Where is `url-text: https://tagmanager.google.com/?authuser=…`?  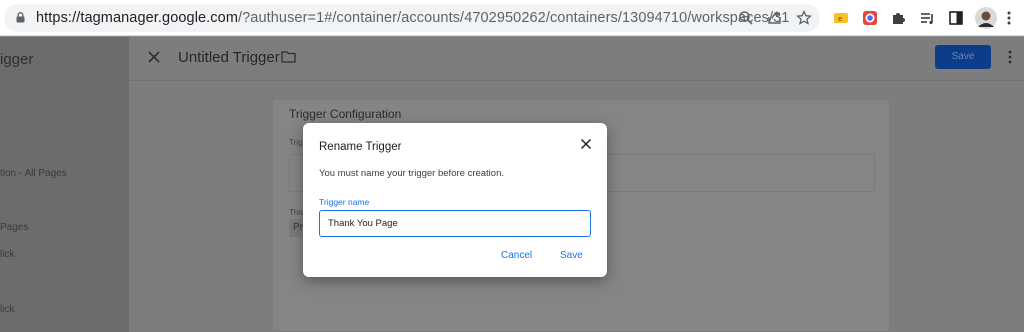
url-text: https://tagmanager.google.com/?authuser=… is located at coordinates (412, 18).